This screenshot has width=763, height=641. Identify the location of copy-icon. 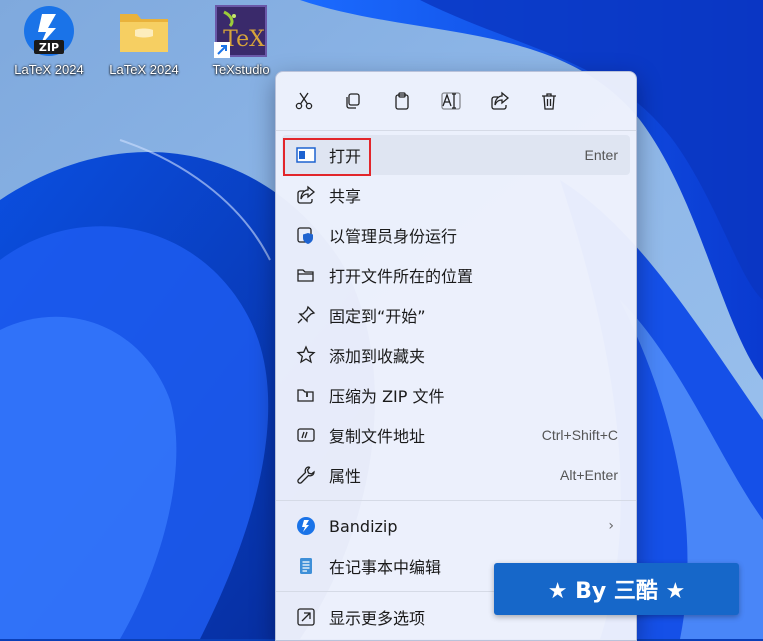
(353, 101).